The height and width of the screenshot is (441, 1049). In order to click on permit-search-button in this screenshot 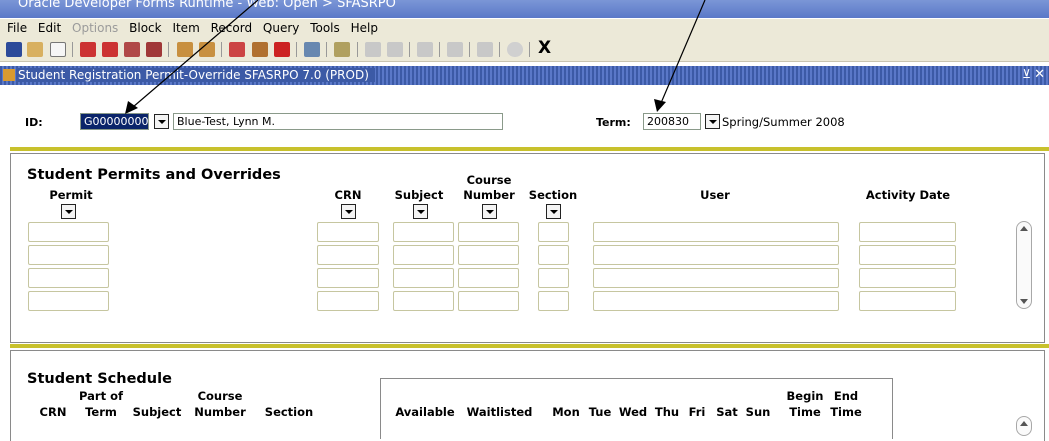, I will do `click(68, 211)`.